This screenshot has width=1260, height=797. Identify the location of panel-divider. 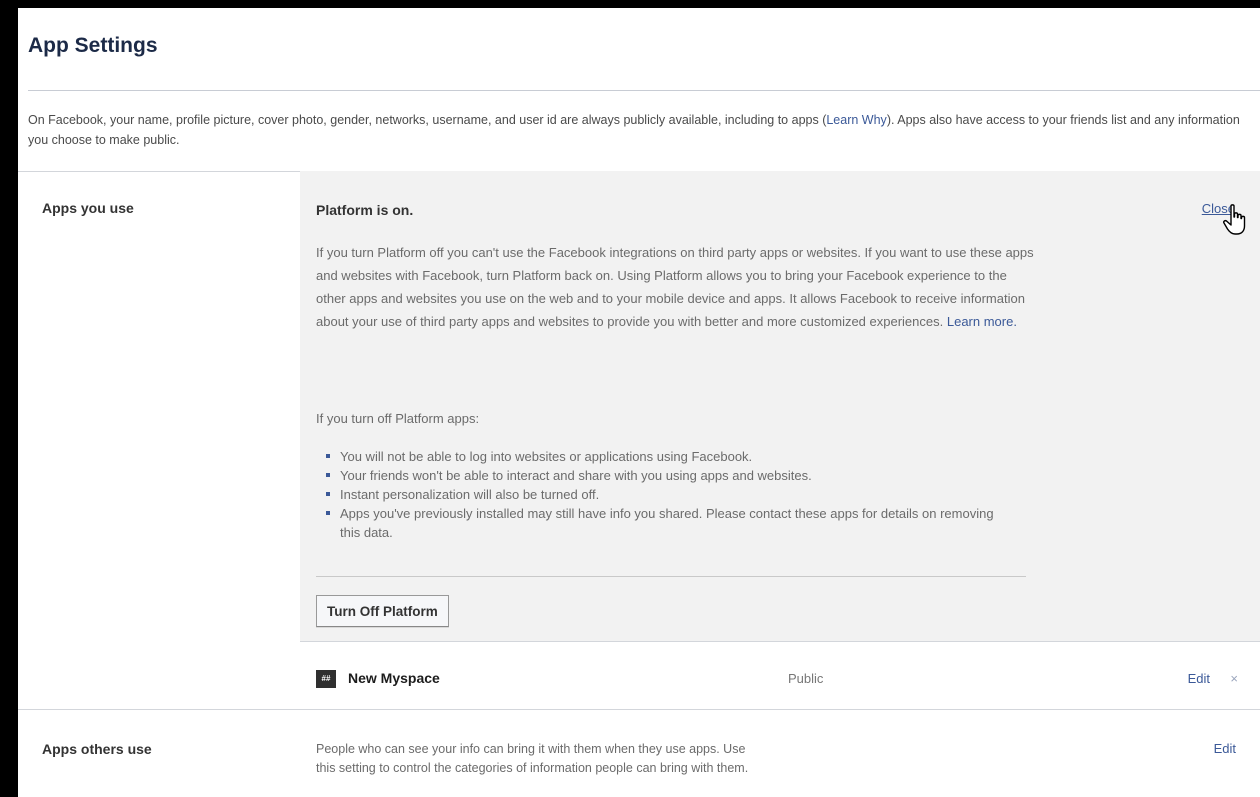
(671, 576).